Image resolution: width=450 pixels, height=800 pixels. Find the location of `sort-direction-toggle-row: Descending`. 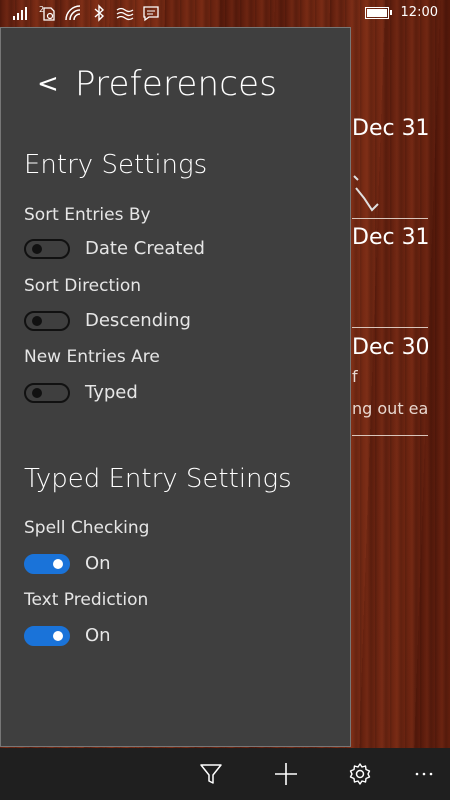

sort-direction-toggle-row: Descending is located at coordinates (107, 320).